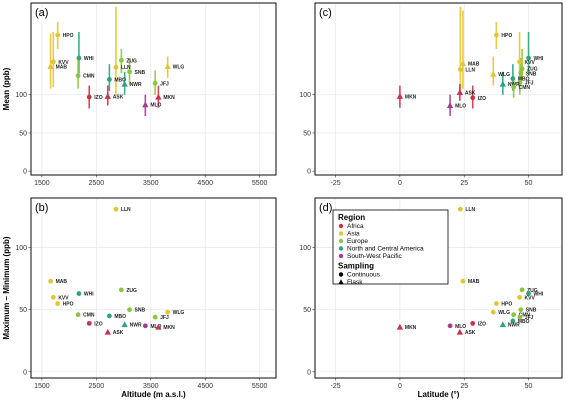 Image resolution: width=567 pixels, height=400 pixels. Describe the element at coordinates (50, 281) in the screenshot. I see `point-mab` at that location.